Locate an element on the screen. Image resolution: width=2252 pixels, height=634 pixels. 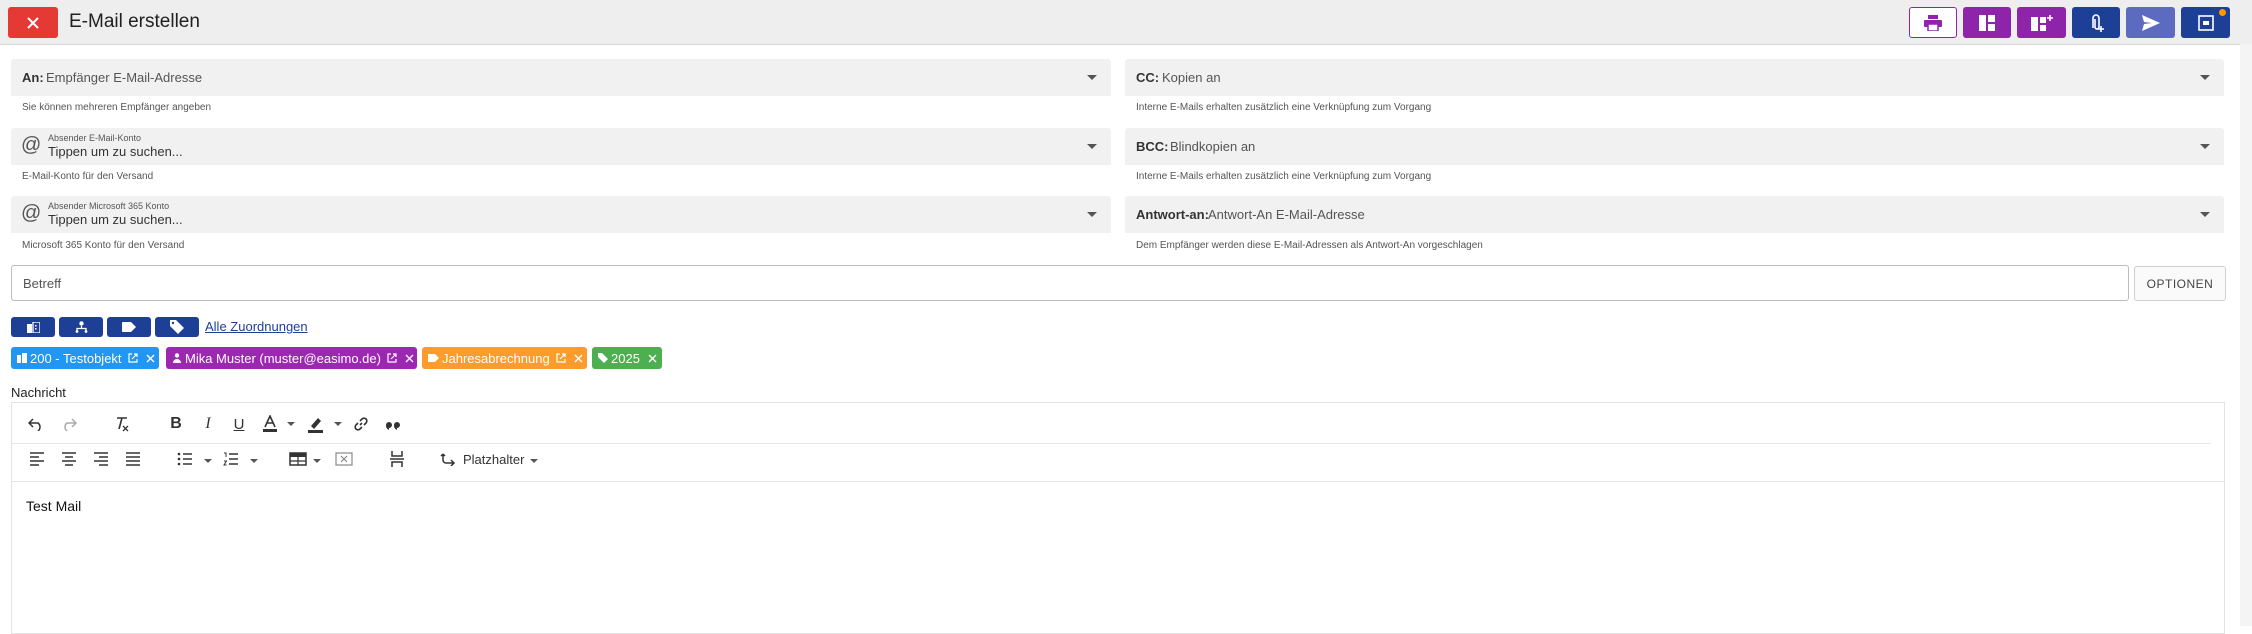
close-button is located at coordinates (33, 22).